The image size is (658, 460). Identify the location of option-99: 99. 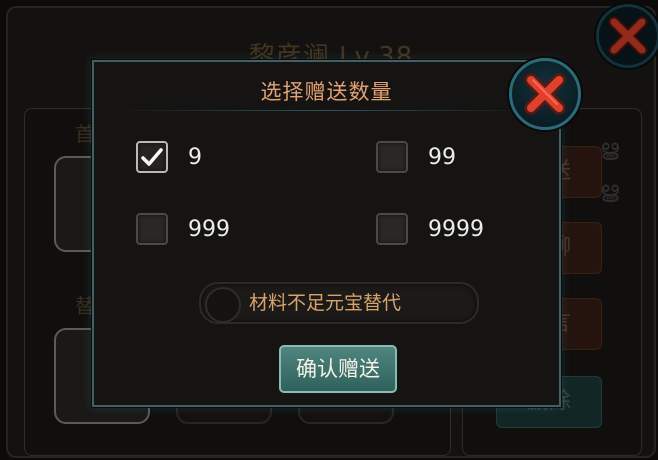
(416, 157).